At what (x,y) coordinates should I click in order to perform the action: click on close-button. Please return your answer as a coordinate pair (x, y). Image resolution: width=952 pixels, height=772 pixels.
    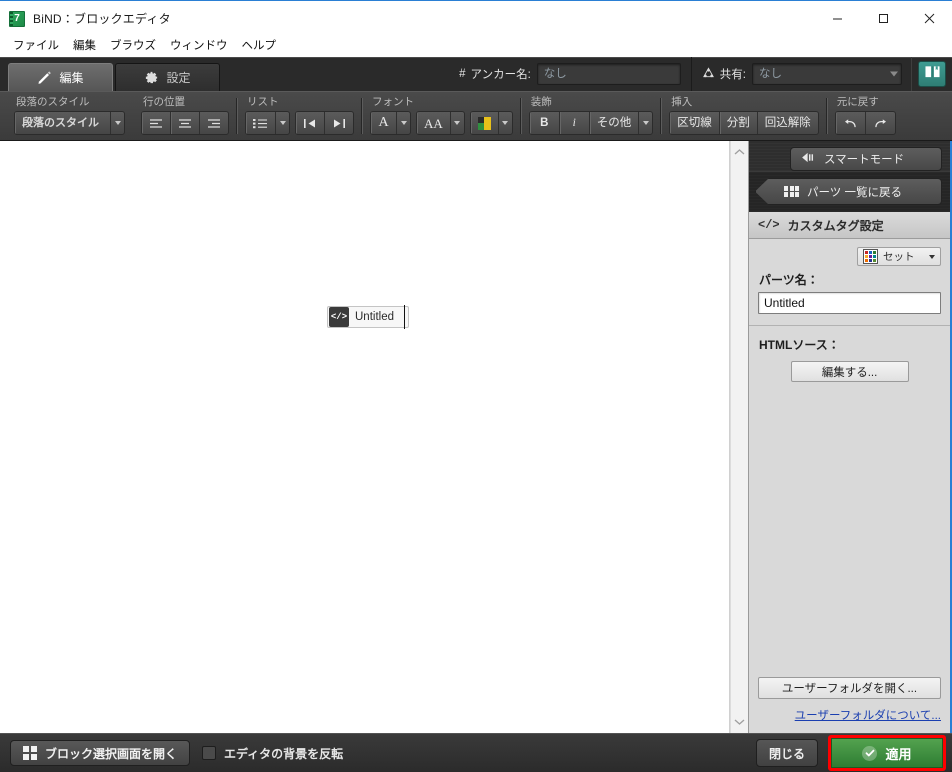
    Looking at the image, I should click on (929, 18).